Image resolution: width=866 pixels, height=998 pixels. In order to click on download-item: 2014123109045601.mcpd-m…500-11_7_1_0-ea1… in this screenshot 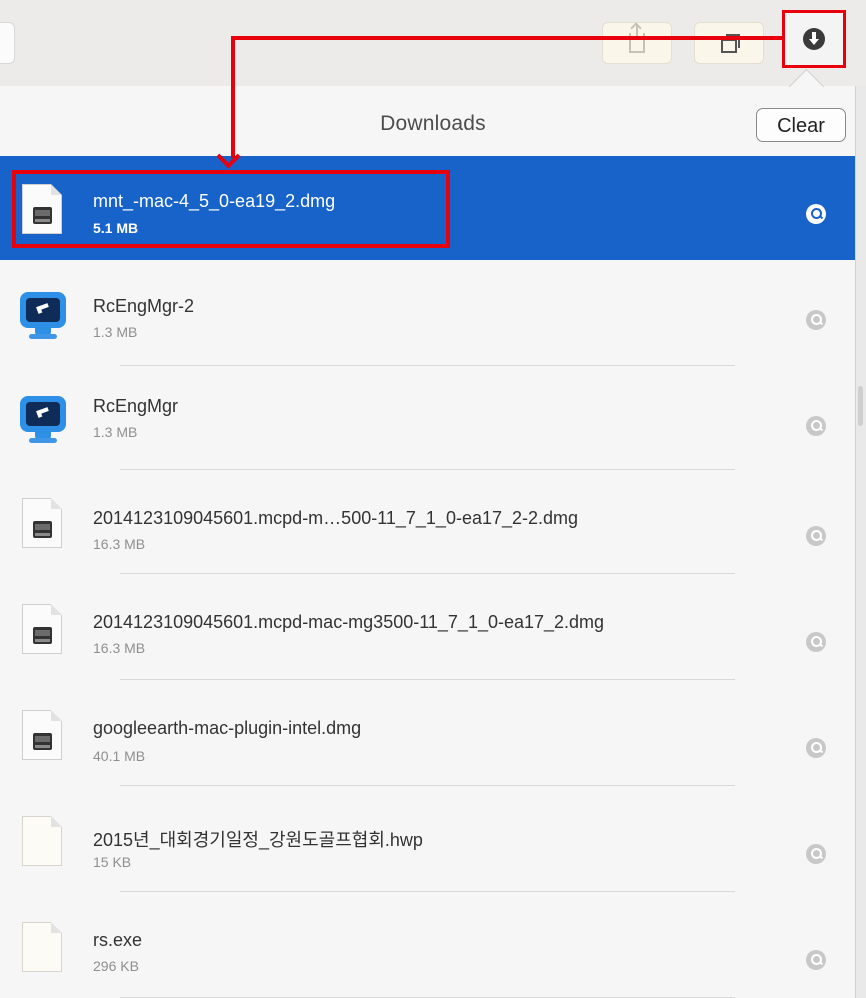, I will do `click(427, 522)`.